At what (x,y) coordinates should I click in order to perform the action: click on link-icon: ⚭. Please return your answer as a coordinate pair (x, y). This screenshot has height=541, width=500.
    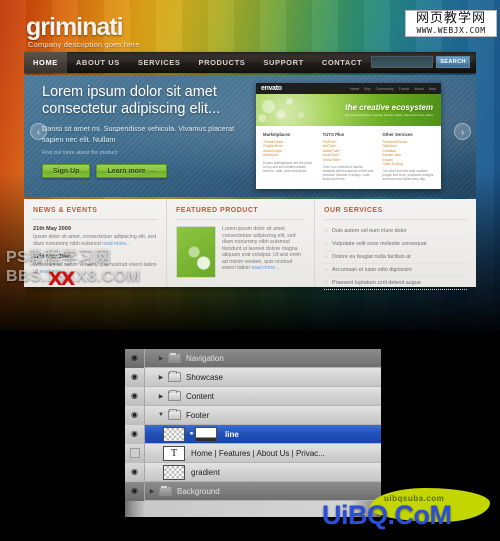
    Looking at the image, I should click on (191, 434).